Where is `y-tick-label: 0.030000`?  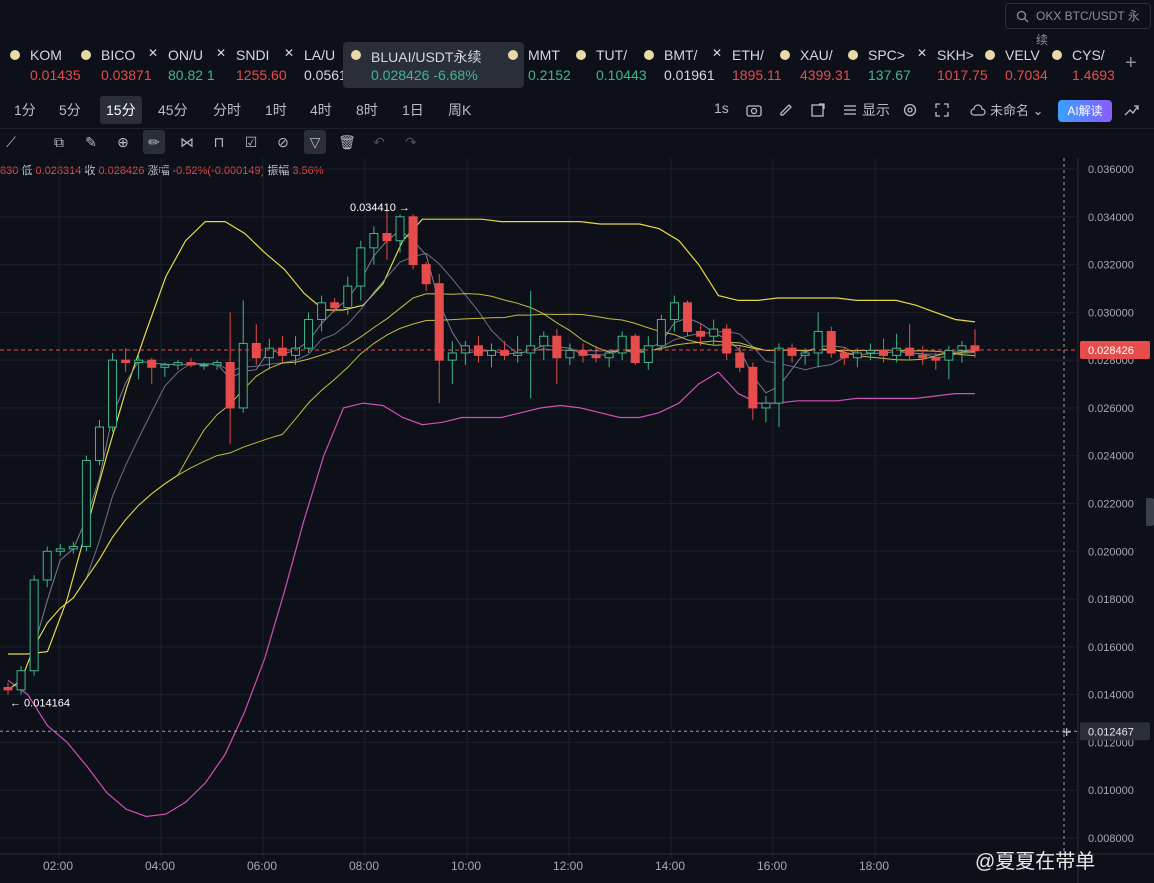 y-tick-label: 0.030000 is located at coordinates (1111, 313).